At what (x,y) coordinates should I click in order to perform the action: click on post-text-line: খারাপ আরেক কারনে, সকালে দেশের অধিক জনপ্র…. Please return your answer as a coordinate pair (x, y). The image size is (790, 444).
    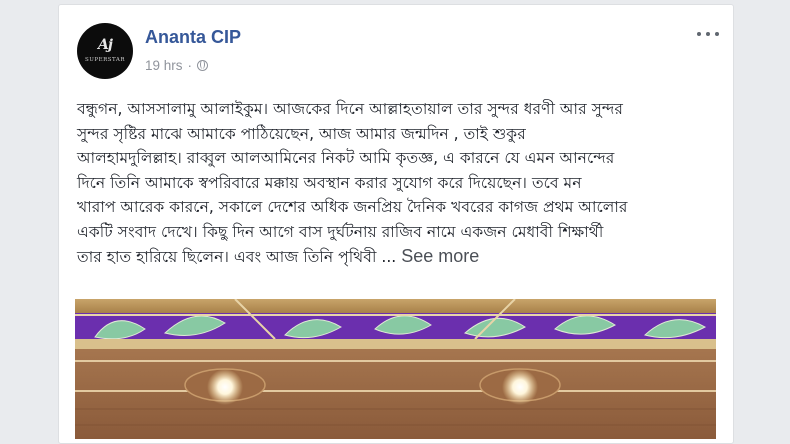
    Looking at the image, I should click on (352, 207).